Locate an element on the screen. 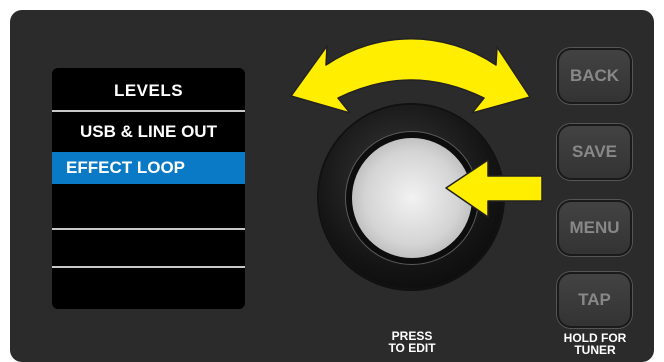  encoder-caption: PRESS TO EDIT is located at coordinates (412, 342).